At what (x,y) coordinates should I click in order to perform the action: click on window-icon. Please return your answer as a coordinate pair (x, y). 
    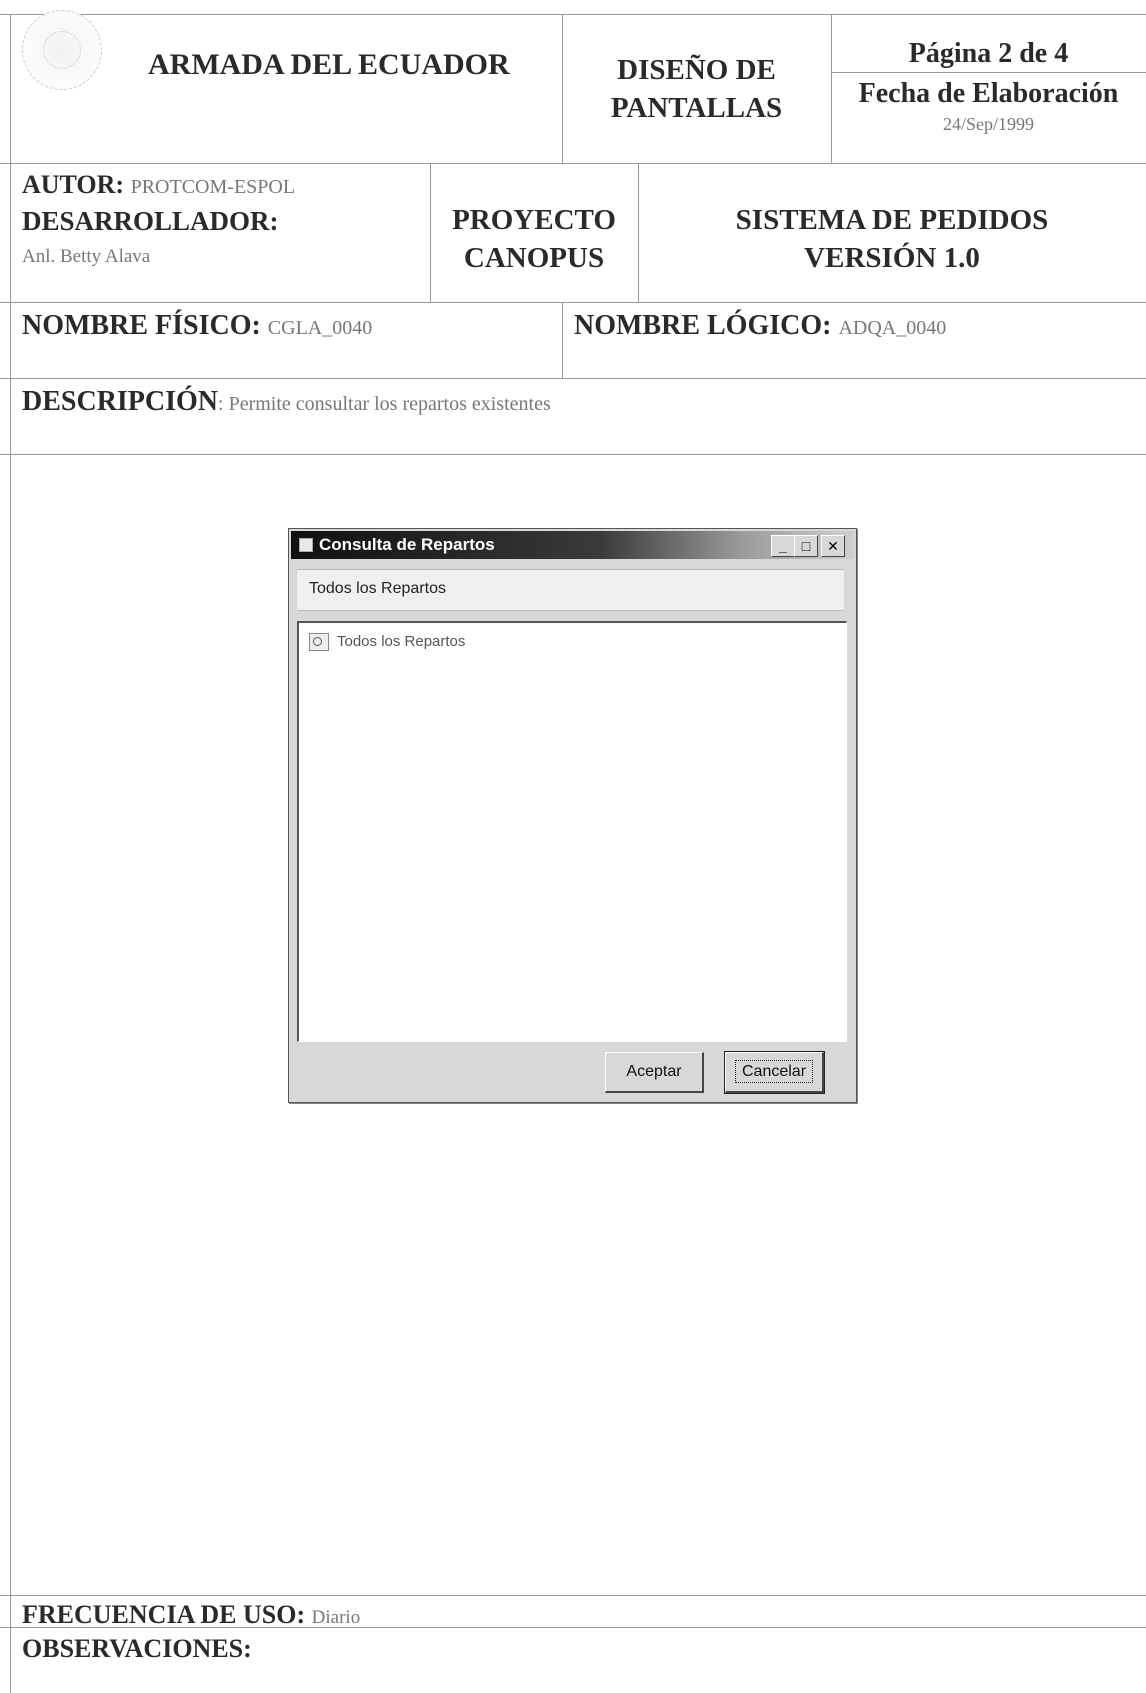
    Looking at the image, I should click on (306, 545).